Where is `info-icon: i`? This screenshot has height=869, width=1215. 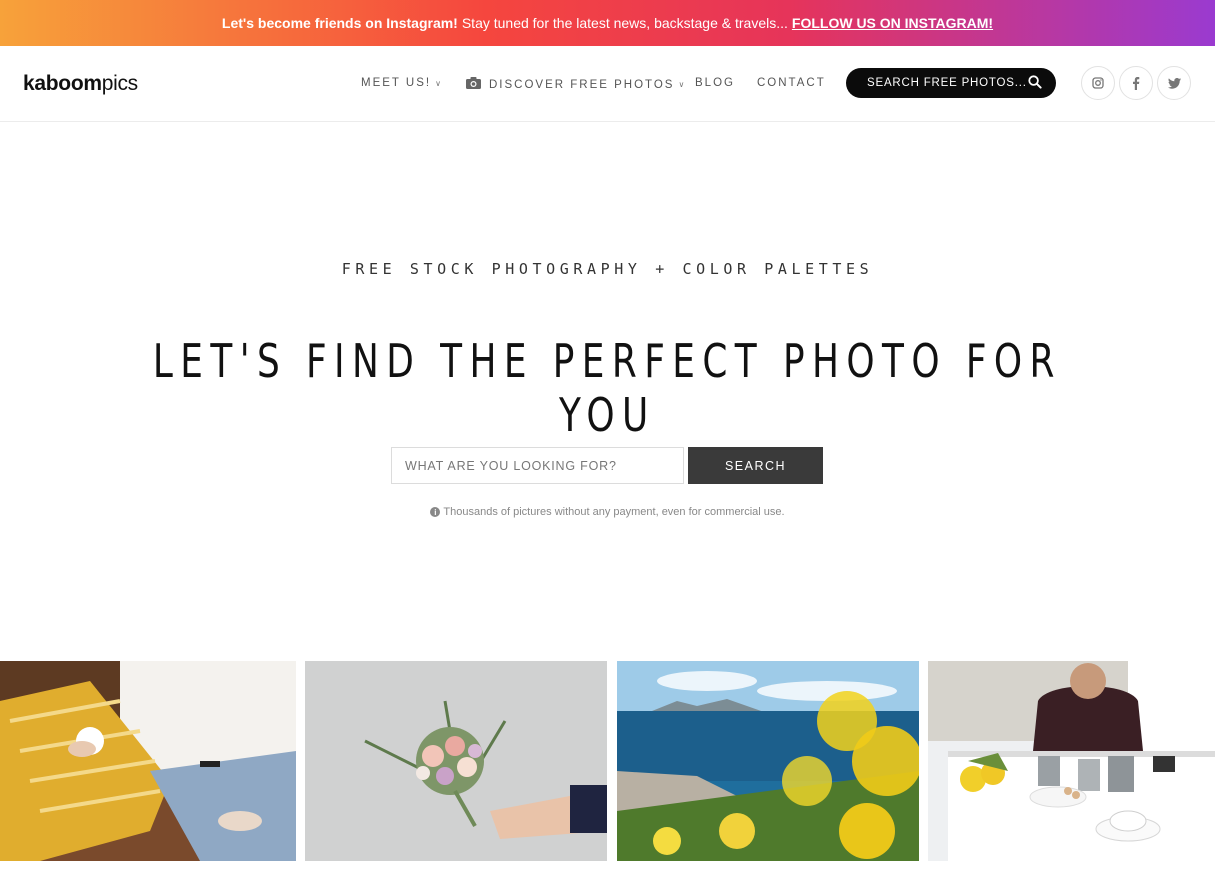
info-icon: i is located at coordinates (435, 512).